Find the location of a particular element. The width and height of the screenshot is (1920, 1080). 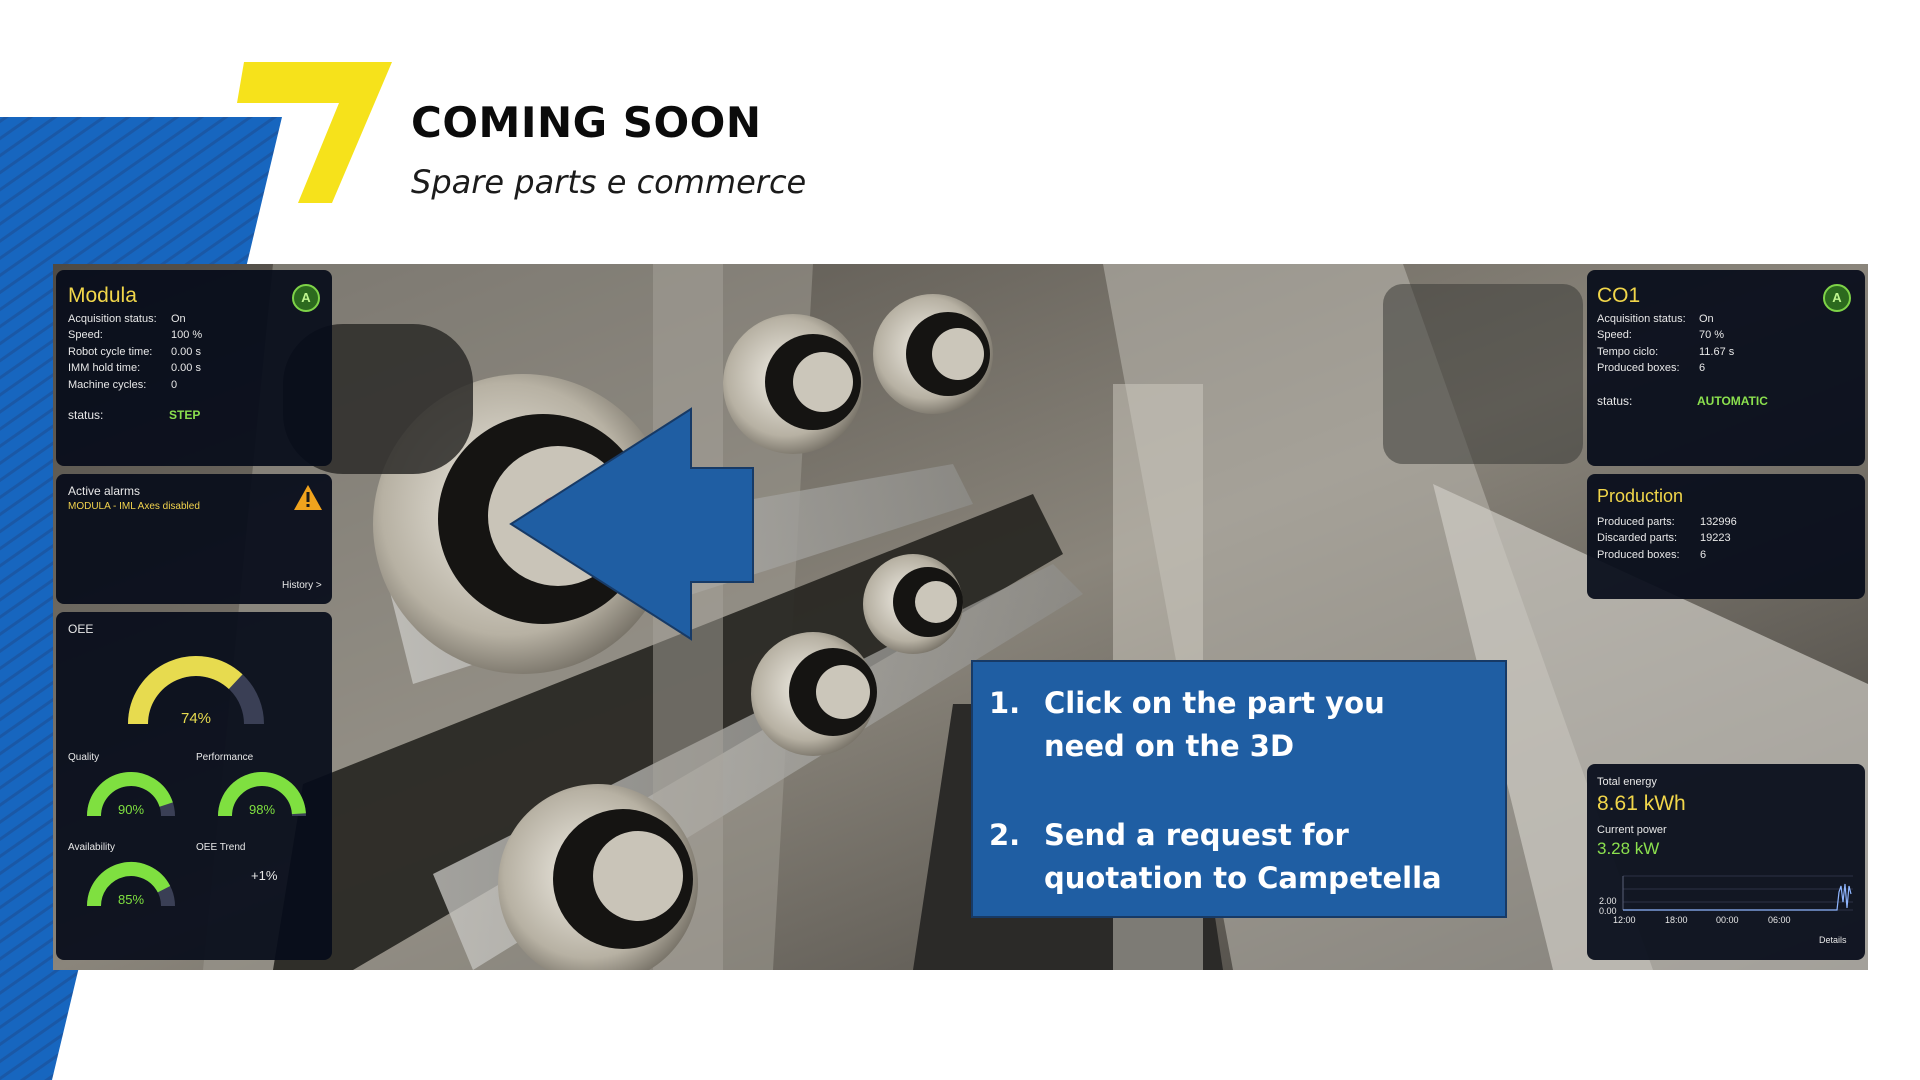

x-tick-label: 12:00 is located at coordinates (1624, 920).